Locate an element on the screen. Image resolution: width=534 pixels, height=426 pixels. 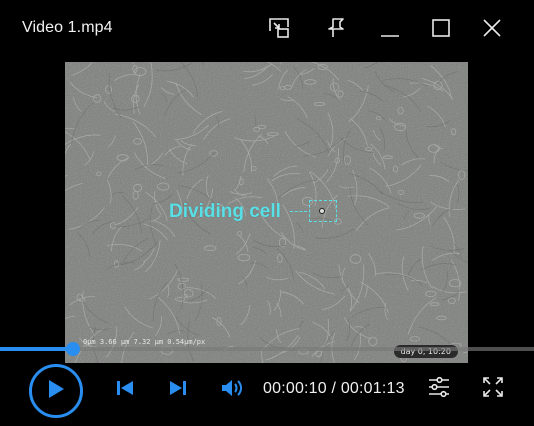
volume-button is located at coordinates (232, 390).